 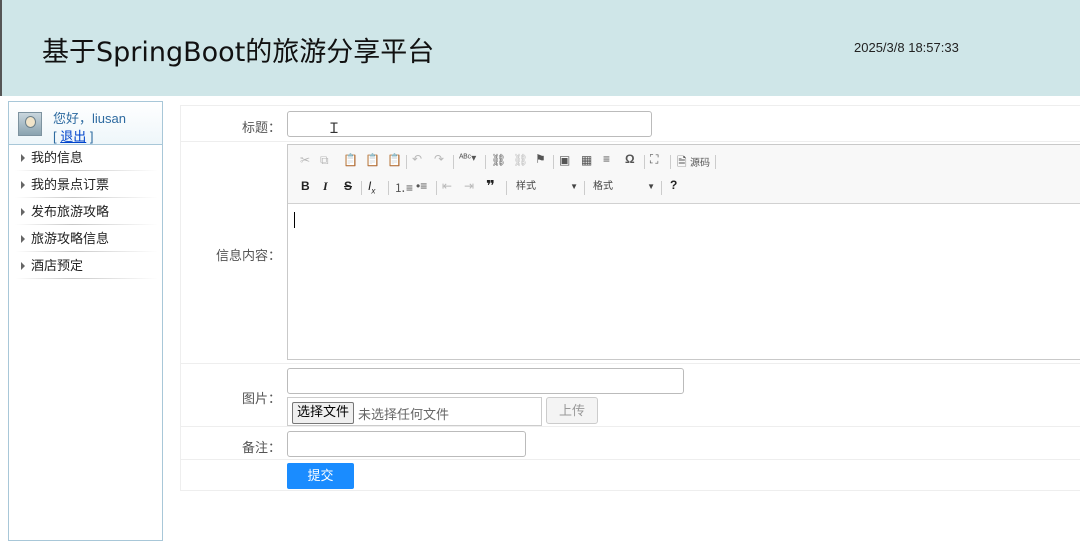 What do you see at coordinates (417, 159) in the screenshot?
I see `undo-icon: ↶` at bounding box center [417, 159].